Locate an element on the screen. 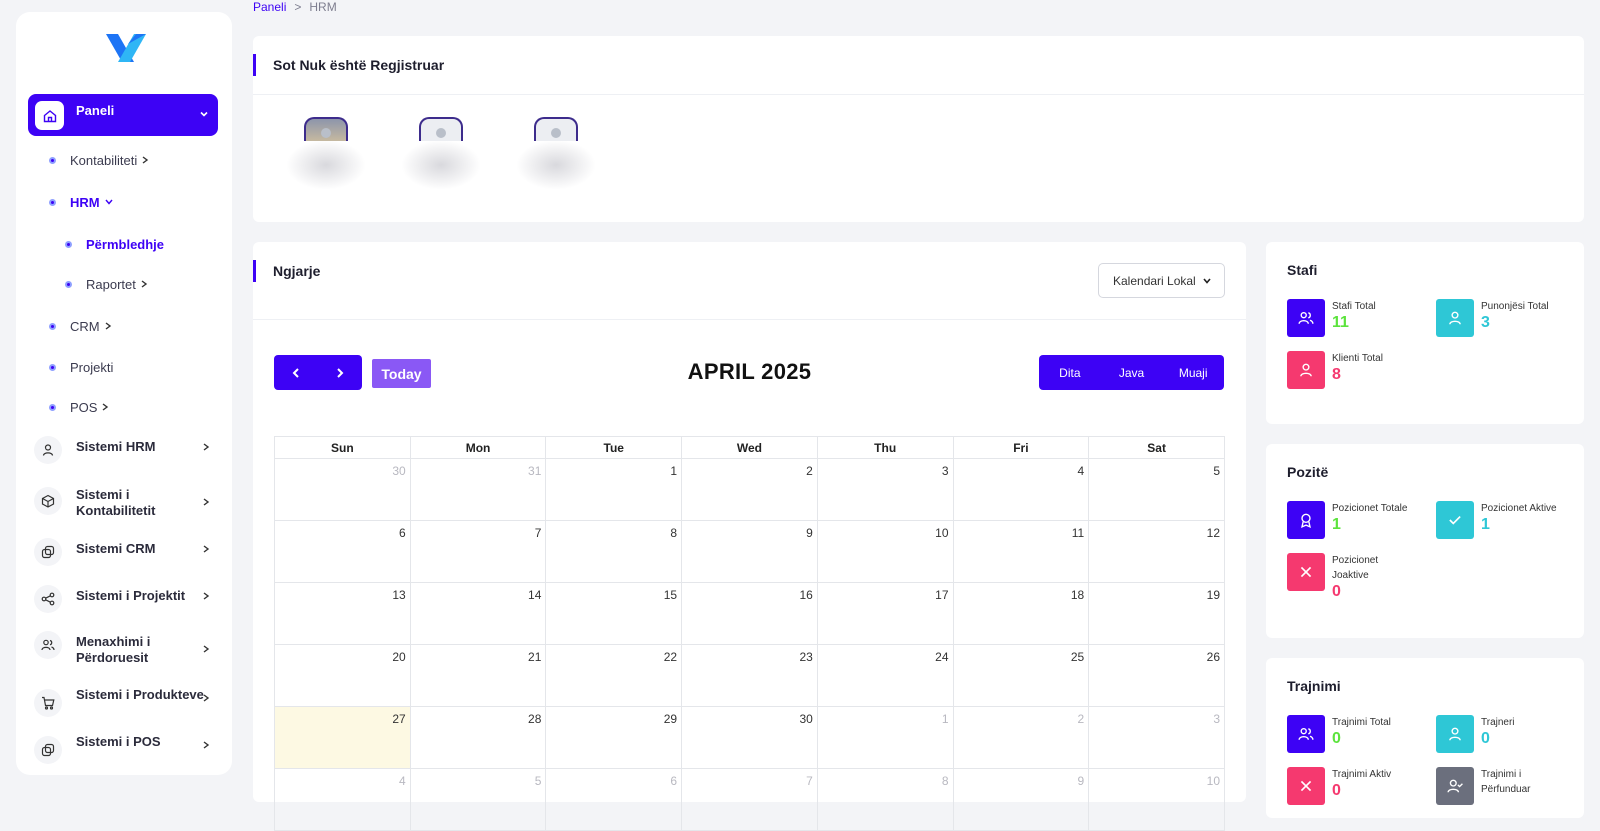 The image size is (1600, 831). calendar-day-cell: 18 is located at coordinates (1021, 613).